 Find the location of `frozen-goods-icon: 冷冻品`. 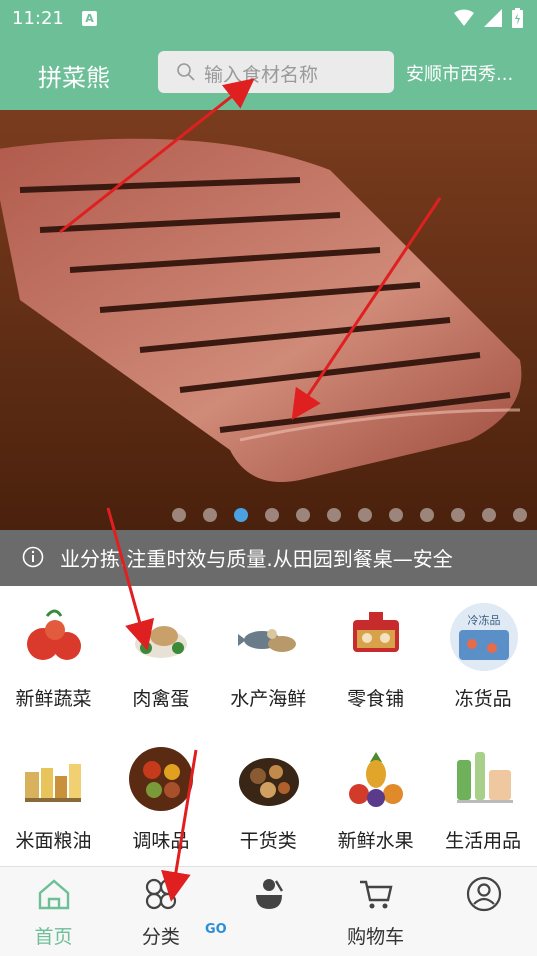

frozen-goods-icon: 冷冻品 is located at coordinates (483, 637).